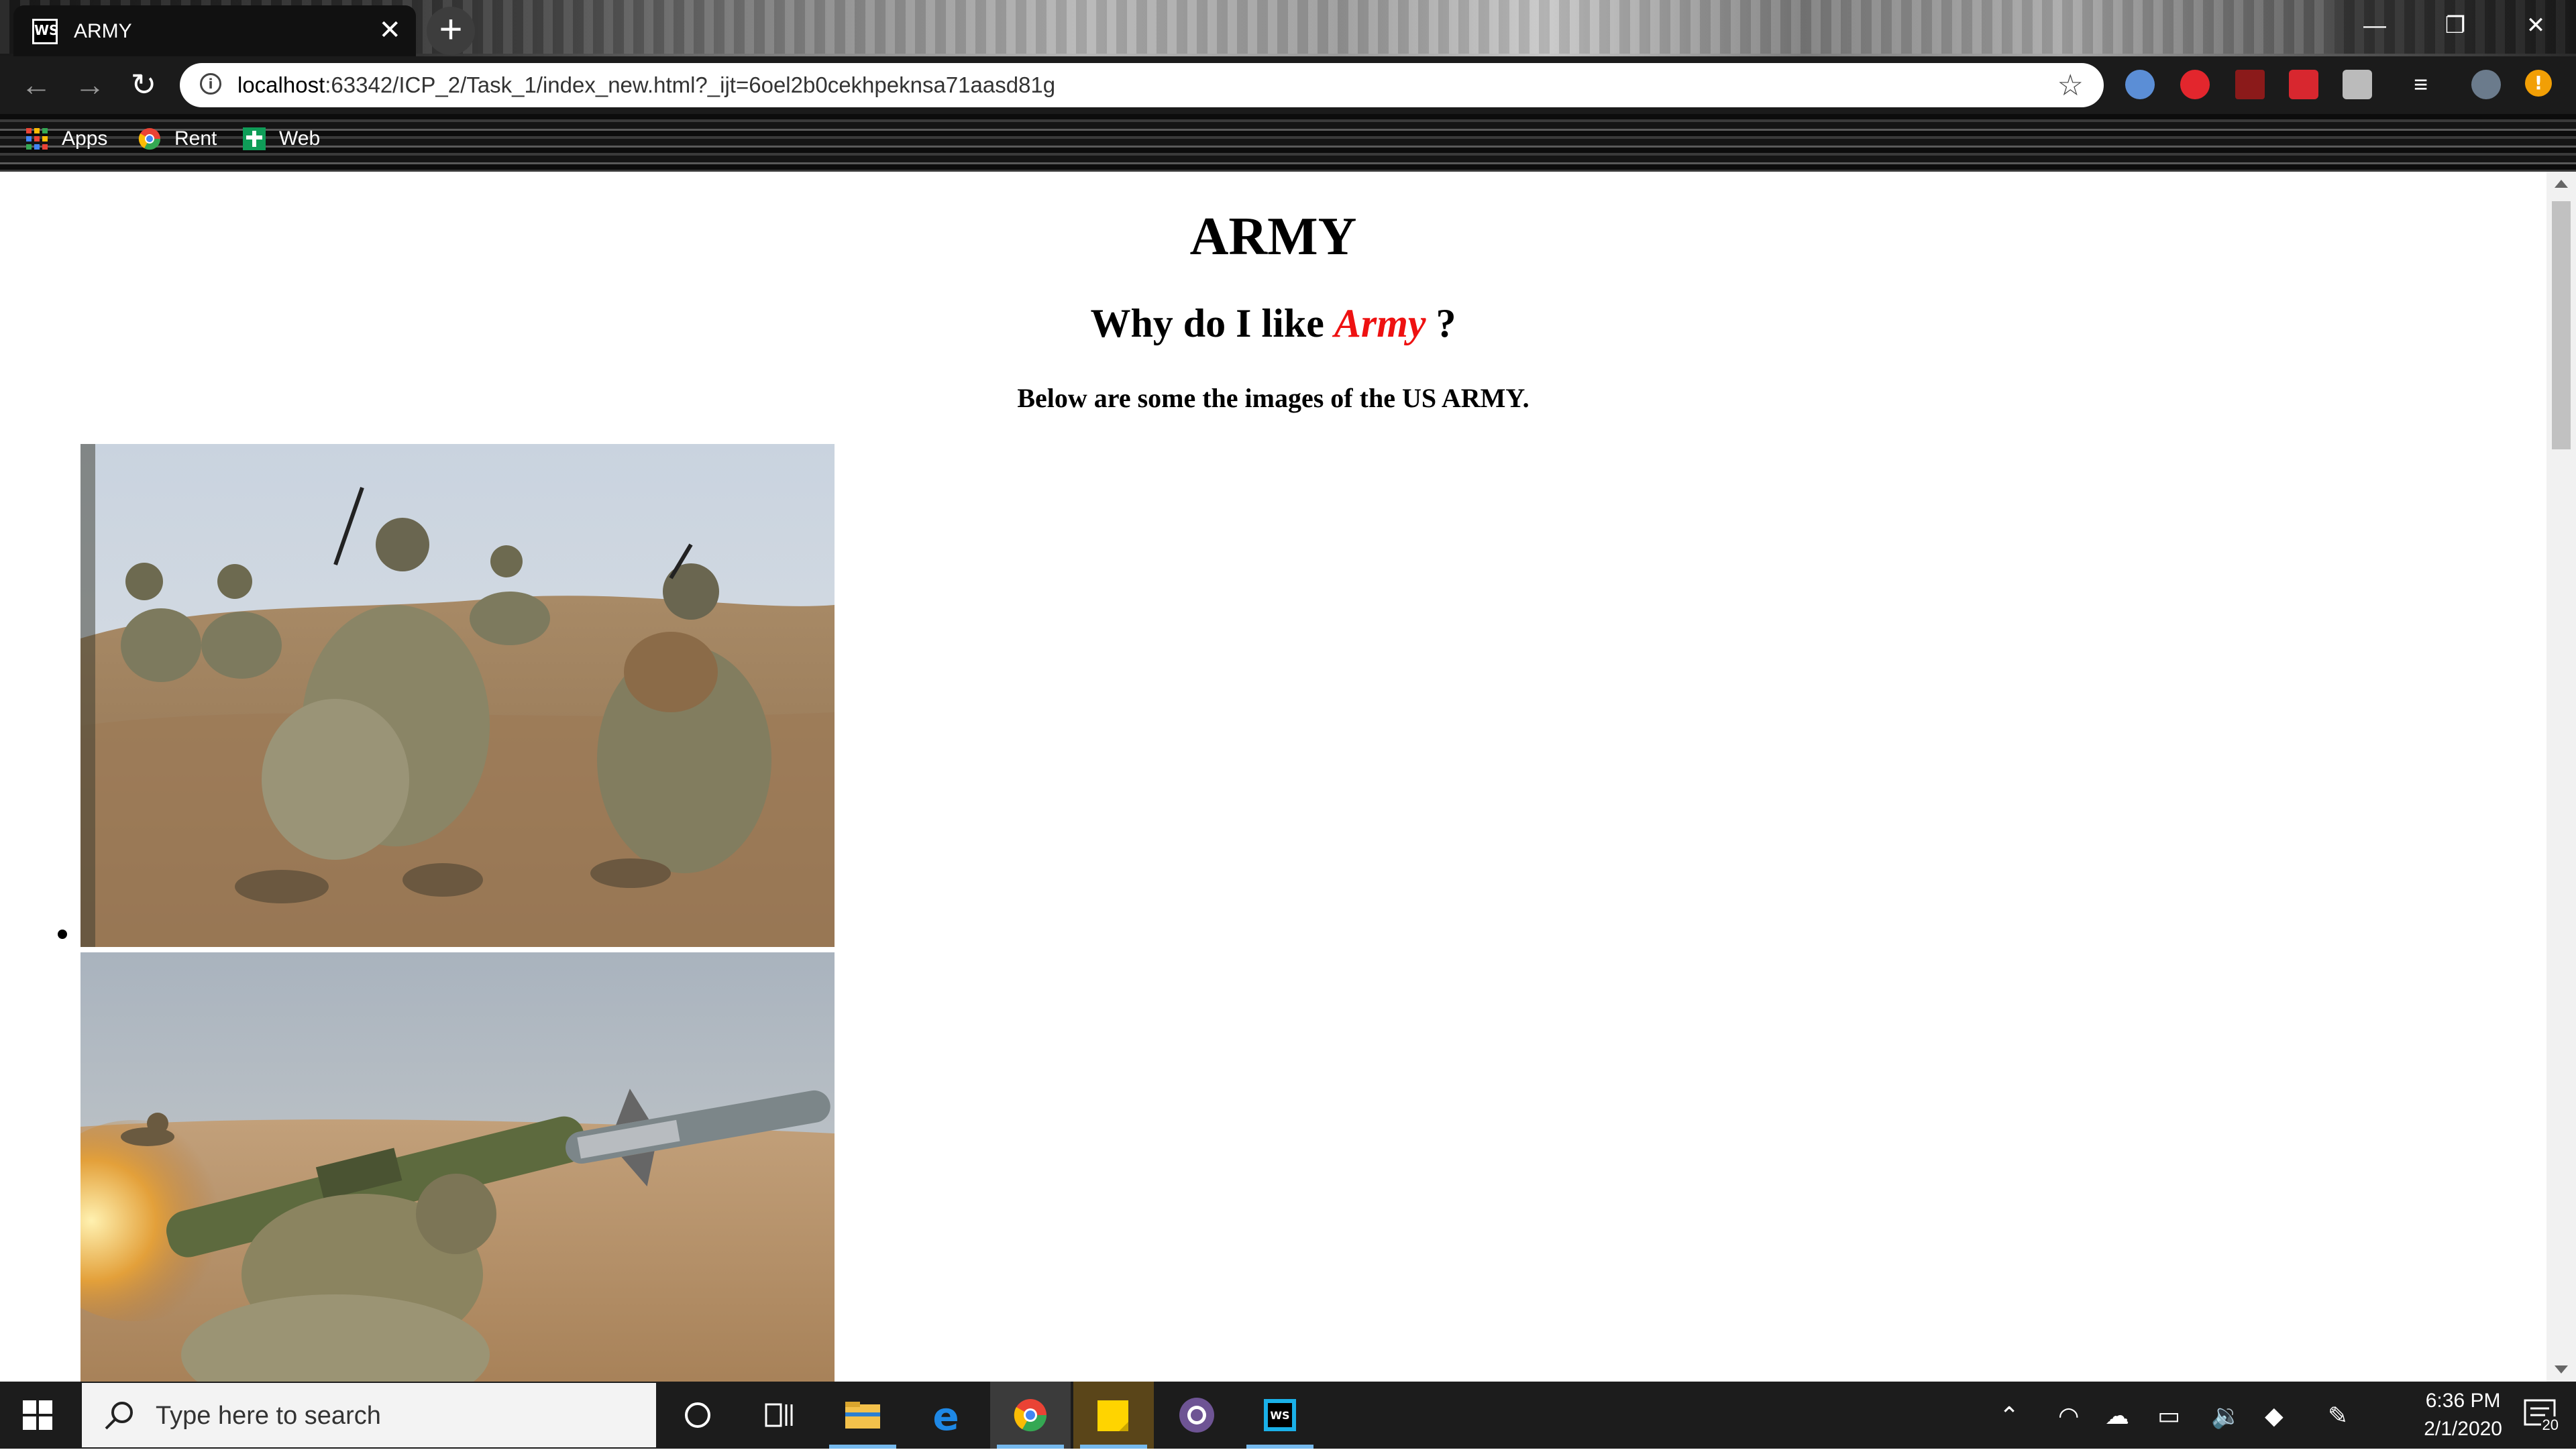  What do you see at coordinates (149, 139) in the screenshot?
I see `chrome-icon` at bounding box center [149, 139].